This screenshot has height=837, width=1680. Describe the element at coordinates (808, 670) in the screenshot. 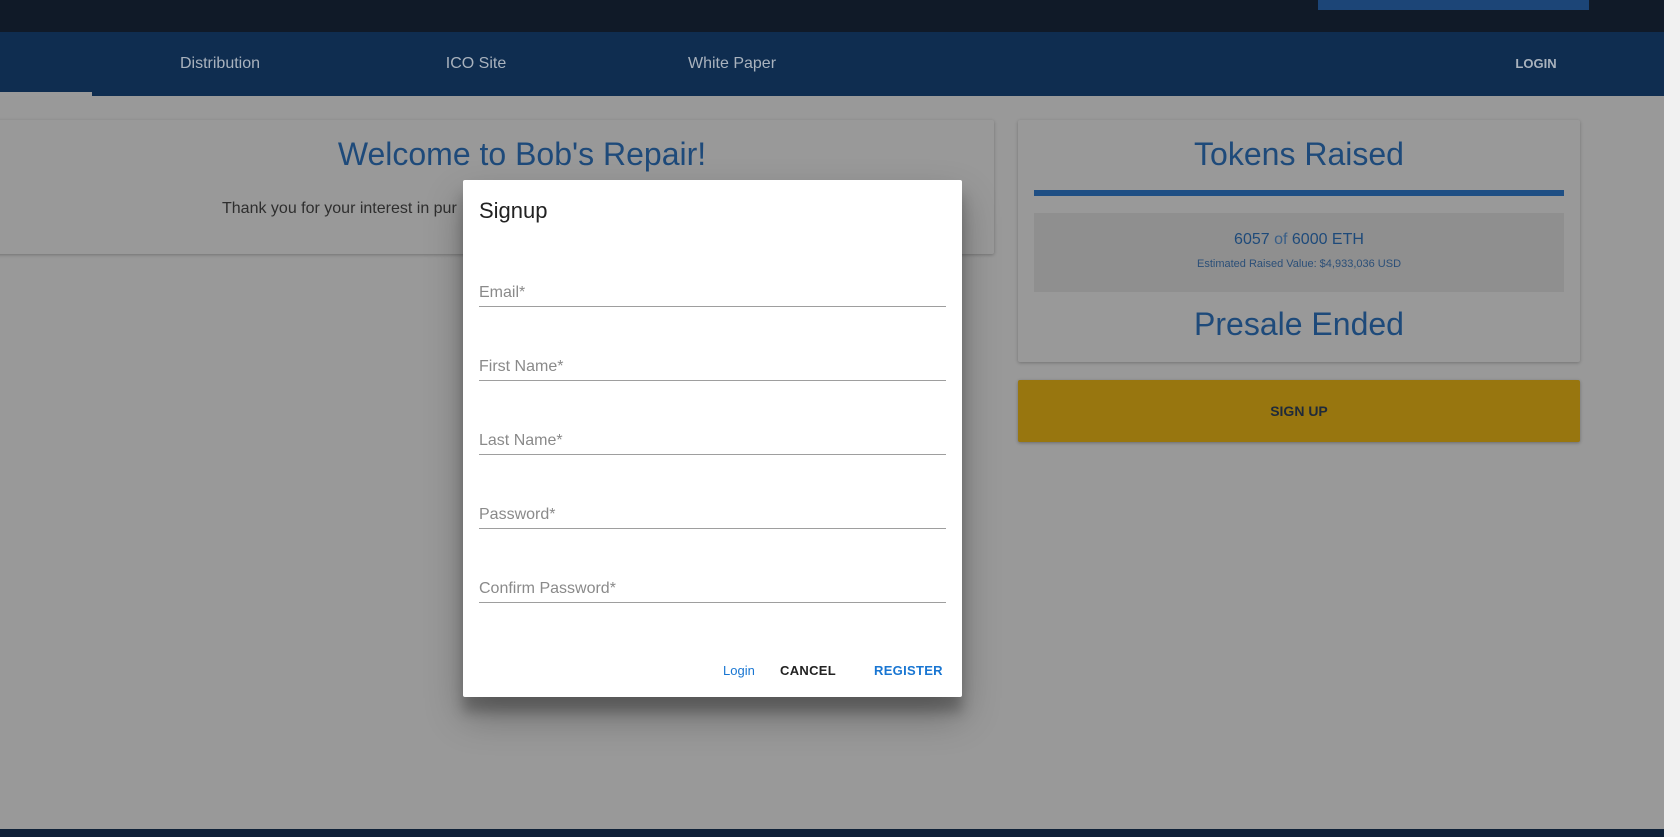

I see `cancel-button: CANCEL` at that location.